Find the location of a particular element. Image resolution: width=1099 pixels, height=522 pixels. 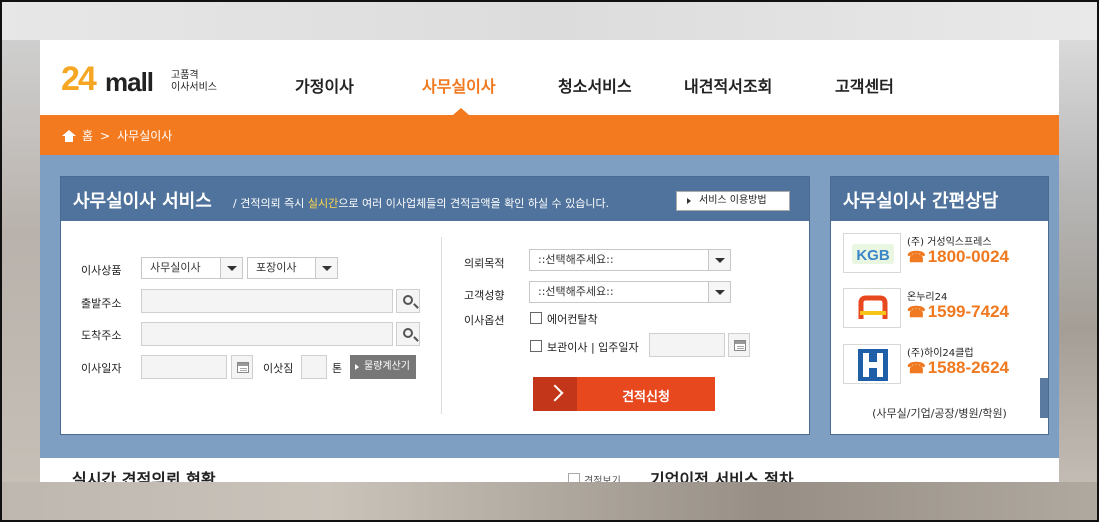

company-phone: ☎ 1800-0024 is located at coordinates (958, 257).